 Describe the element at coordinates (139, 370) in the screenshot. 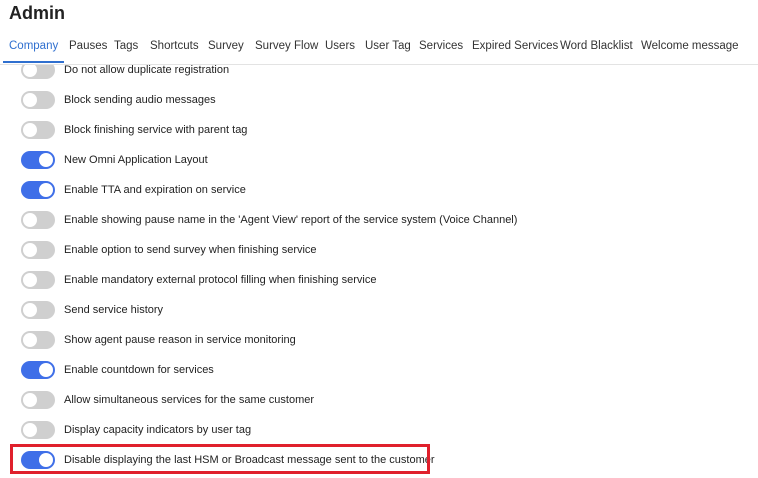

I see `setting-label: Enable countdown for services` at that location.